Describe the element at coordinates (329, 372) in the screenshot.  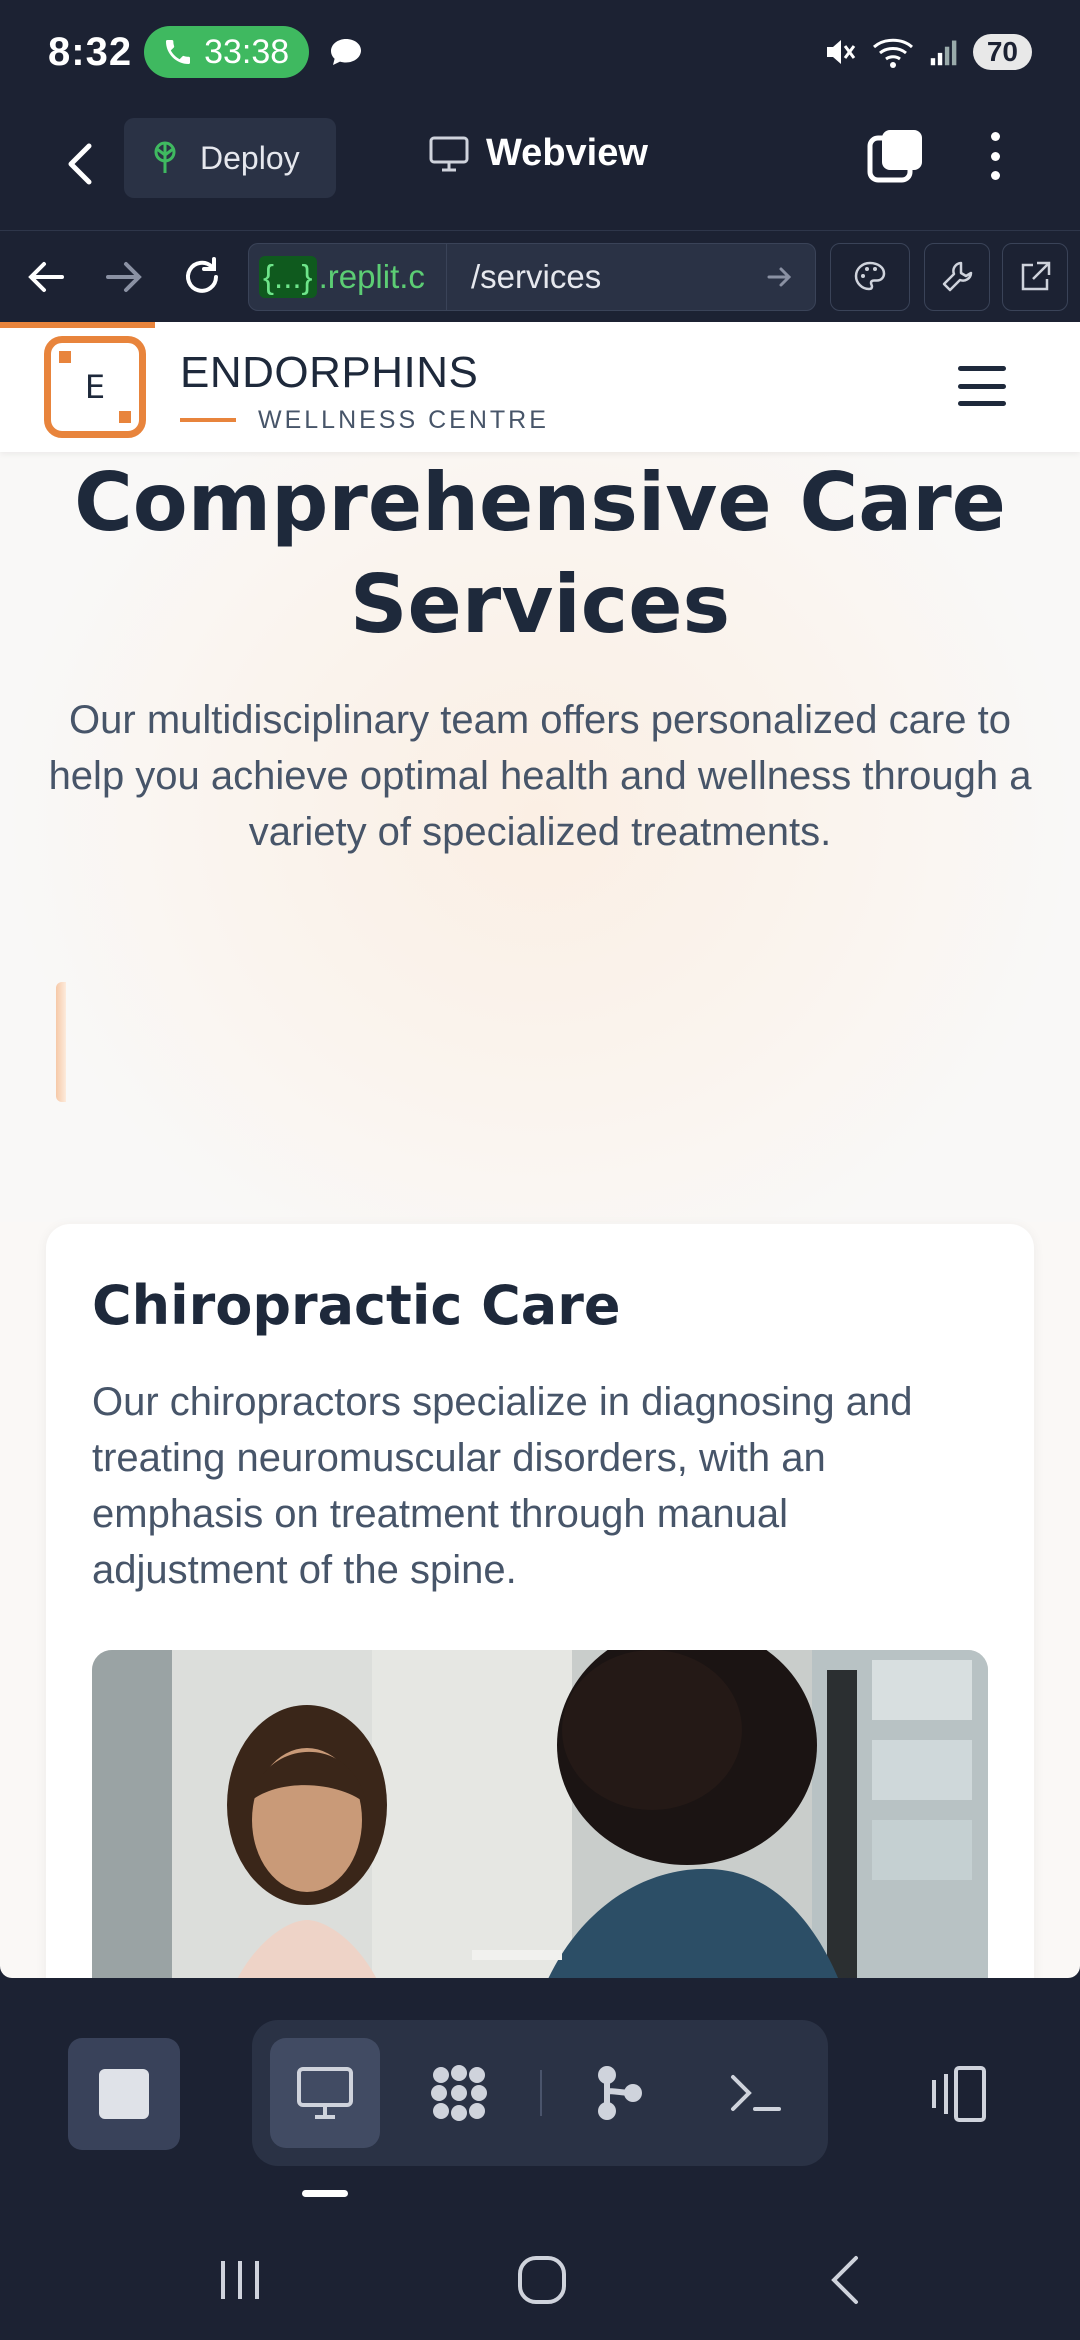
I see `brand-name: ENDORPHINS` at that location.